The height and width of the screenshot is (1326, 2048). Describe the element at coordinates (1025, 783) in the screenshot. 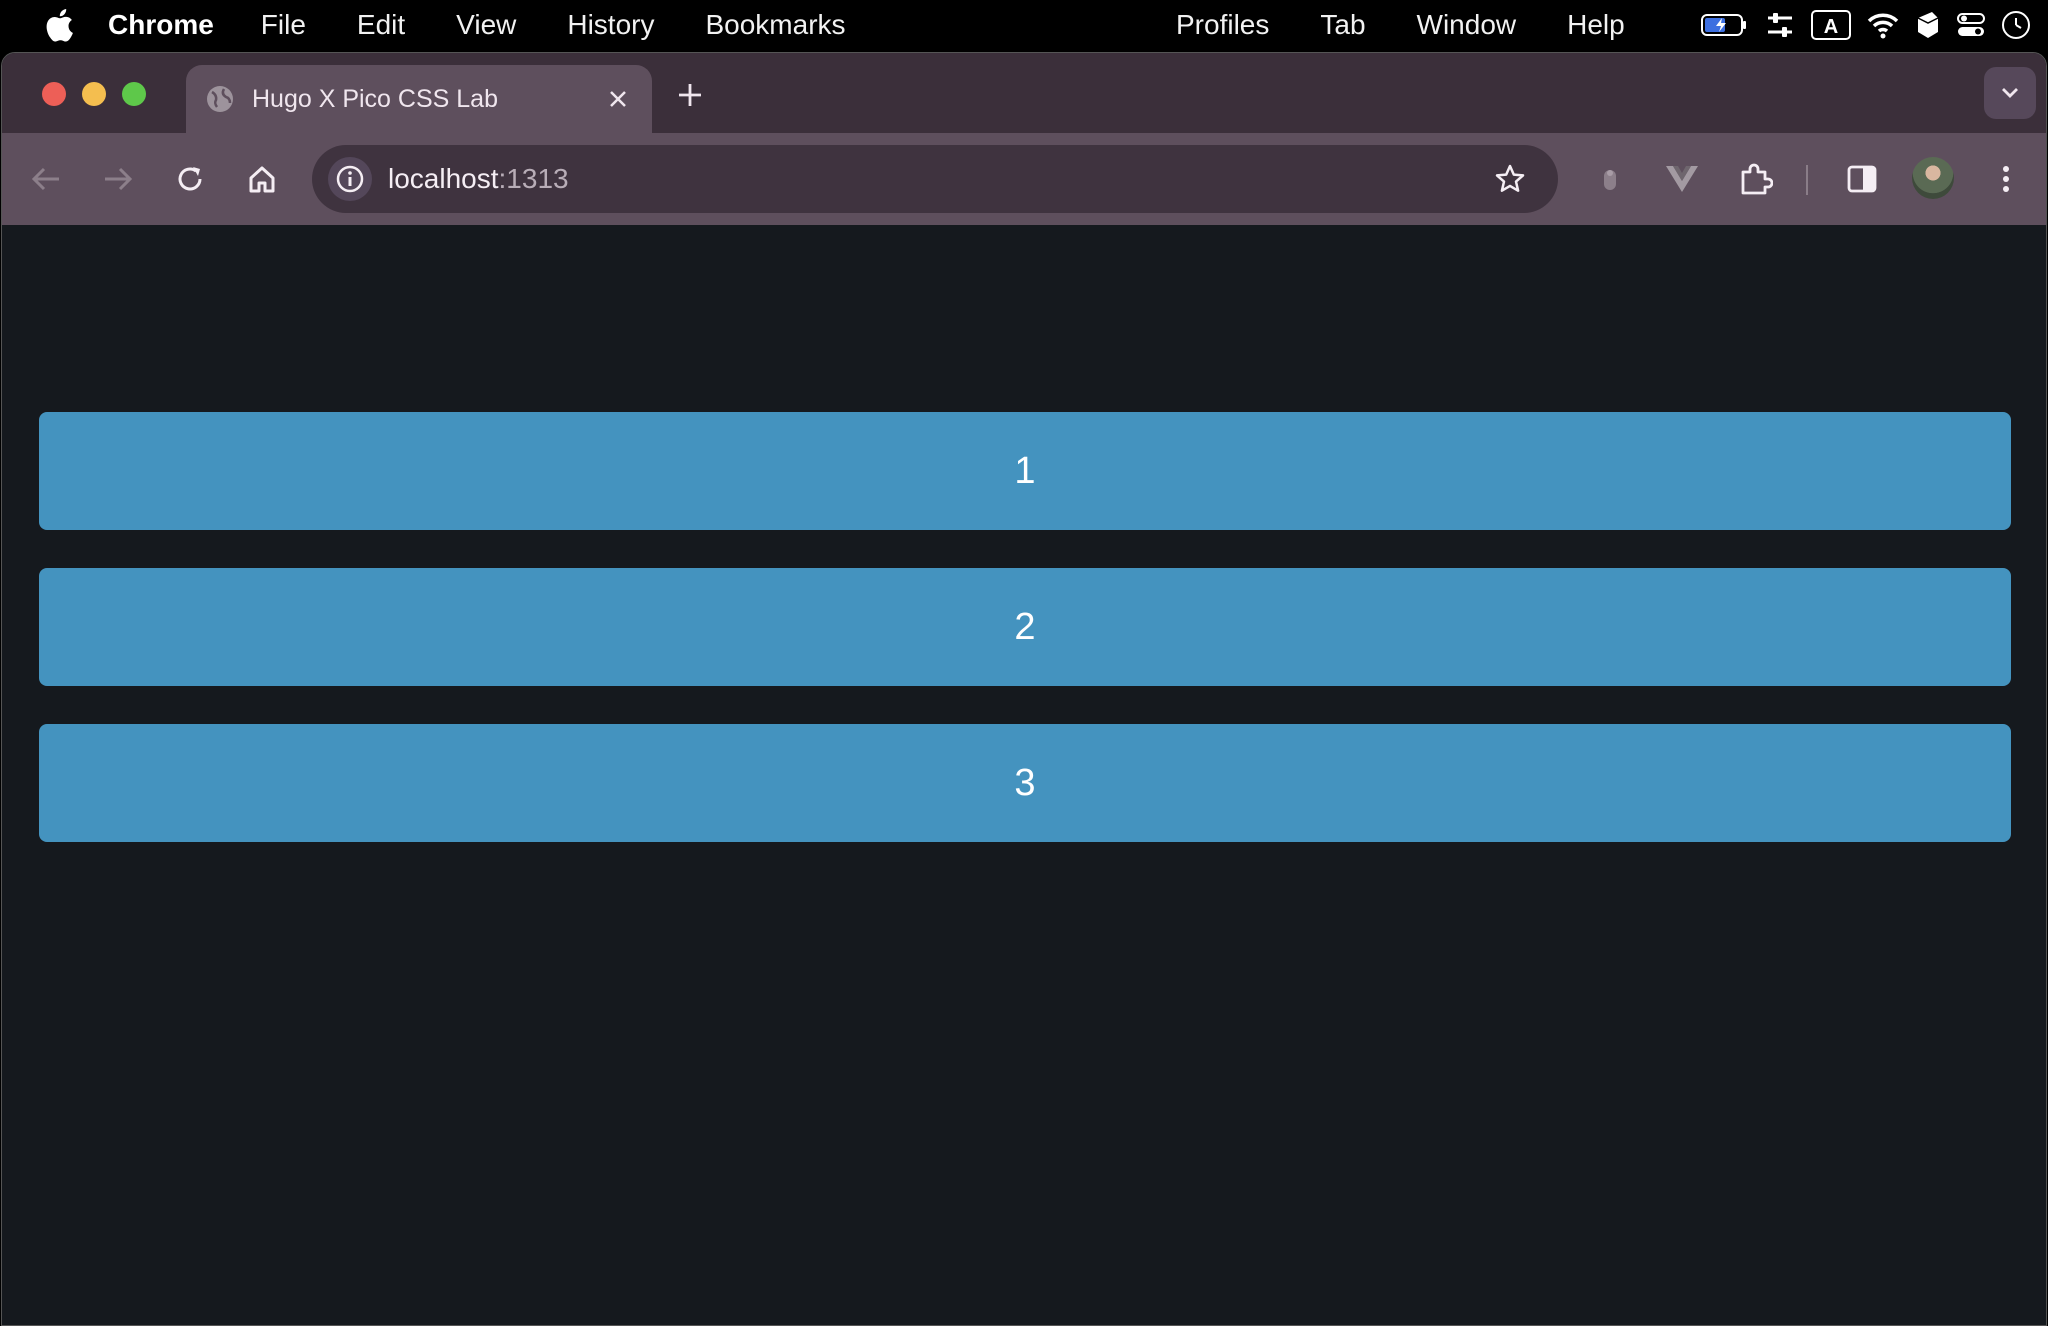

I see `grid-item-3: 3` at that location.